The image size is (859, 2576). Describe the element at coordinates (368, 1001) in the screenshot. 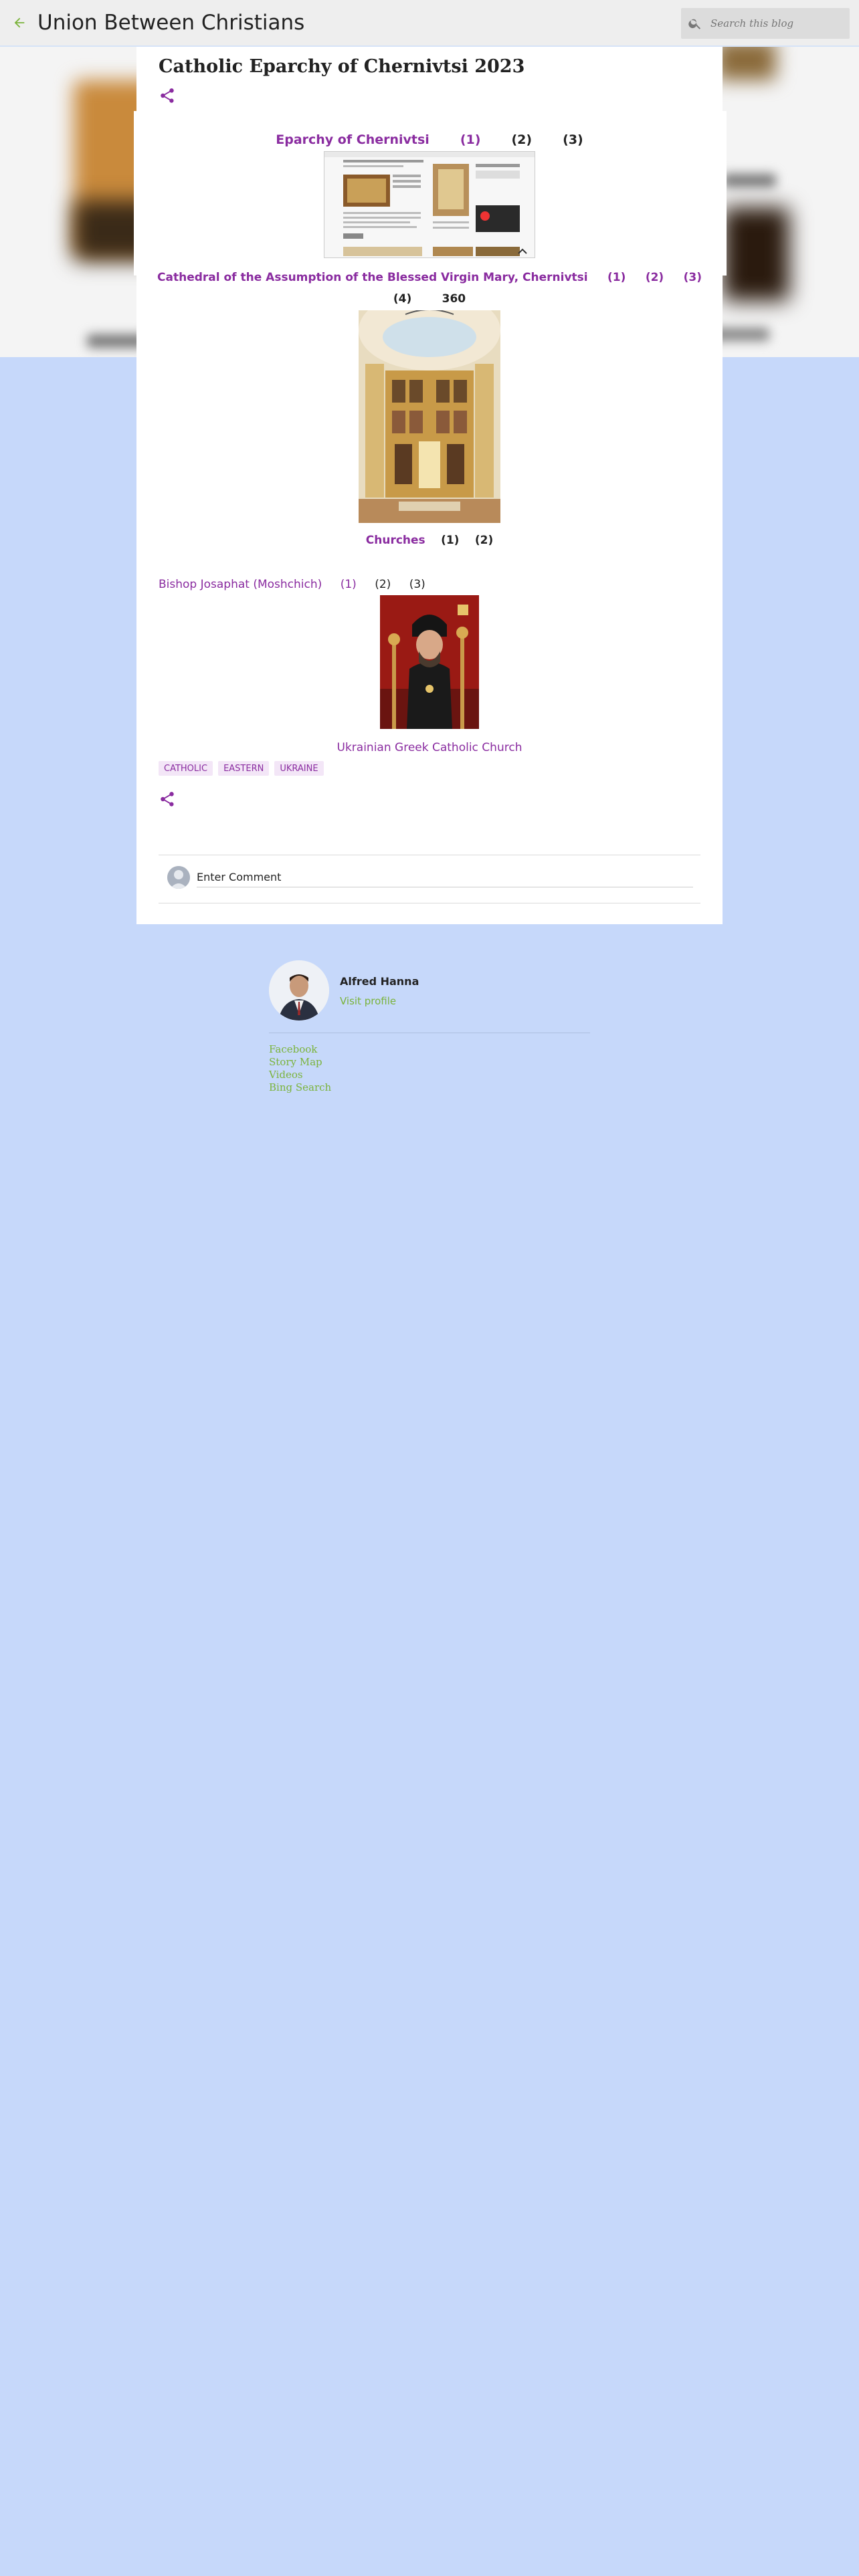

I see `visit-profile-link: Visit profile` at that location.